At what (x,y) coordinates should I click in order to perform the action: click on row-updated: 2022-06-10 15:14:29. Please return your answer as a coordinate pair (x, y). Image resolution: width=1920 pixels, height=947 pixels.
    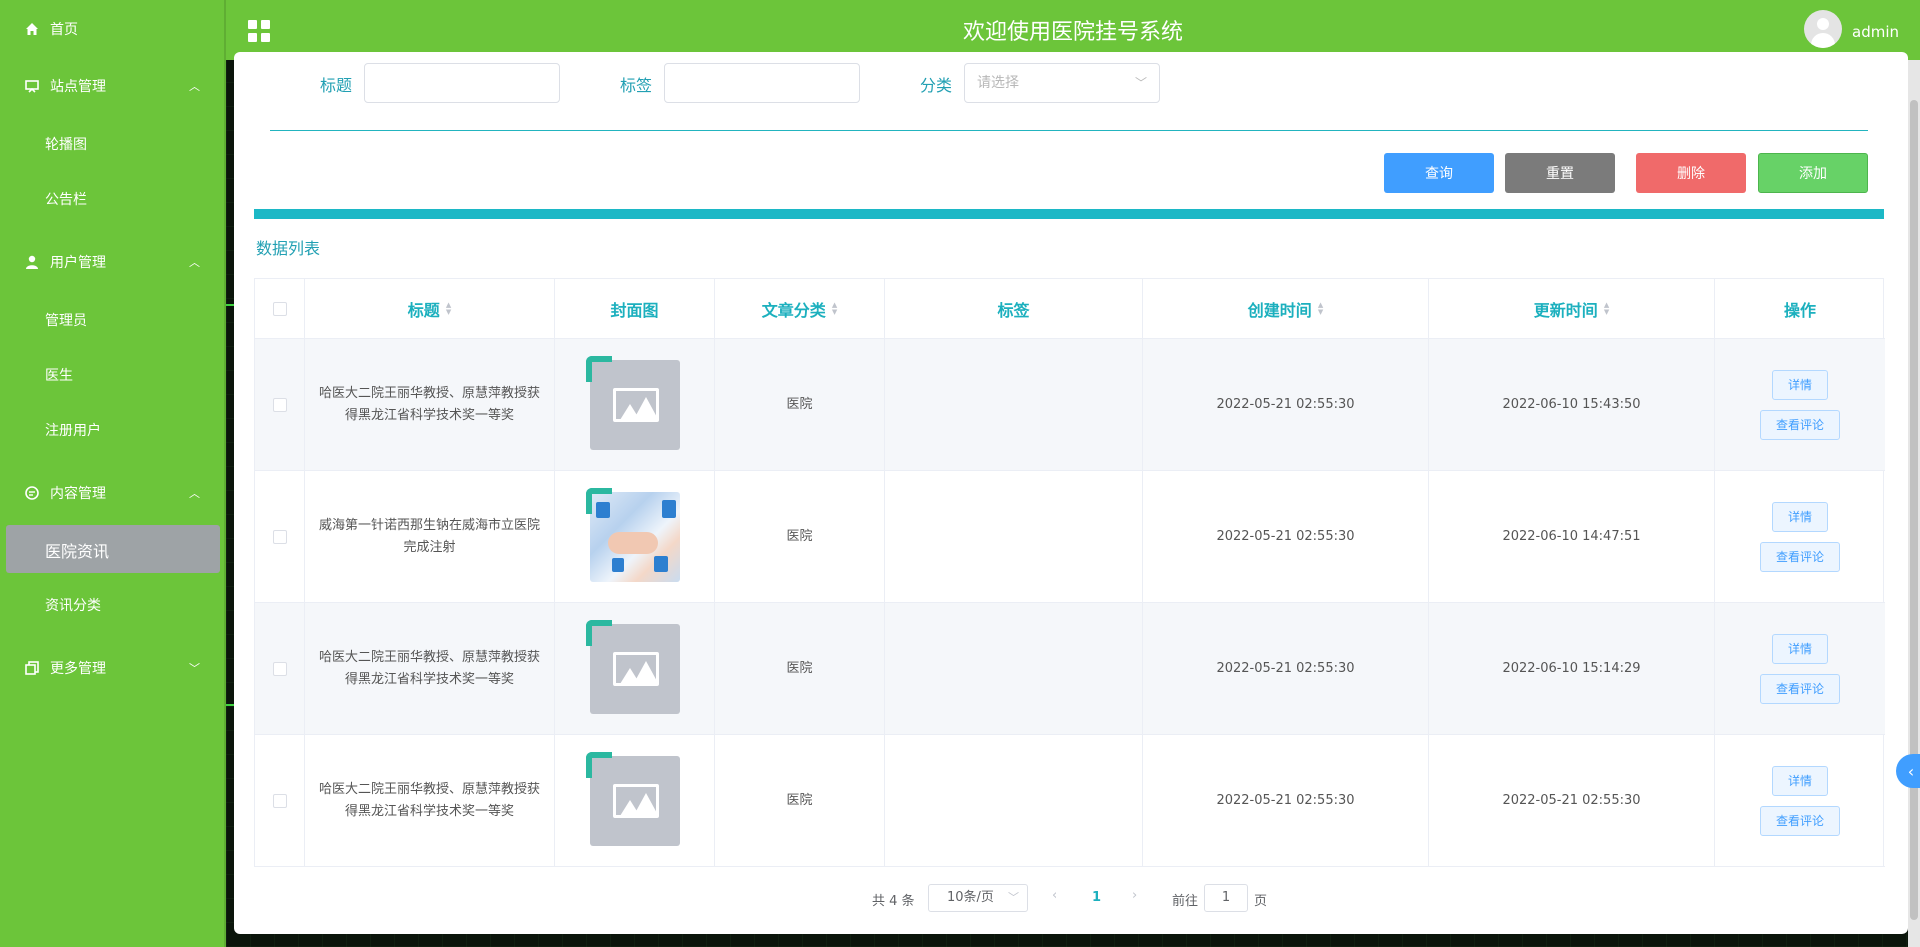
    Looking at the image, I should click on (1572, 668).